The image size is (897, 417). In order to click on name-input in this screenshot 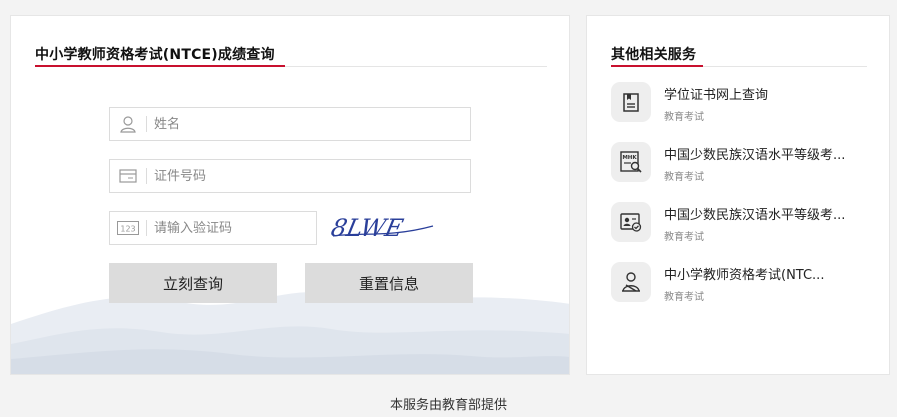, I will do `click(304, 124)`.